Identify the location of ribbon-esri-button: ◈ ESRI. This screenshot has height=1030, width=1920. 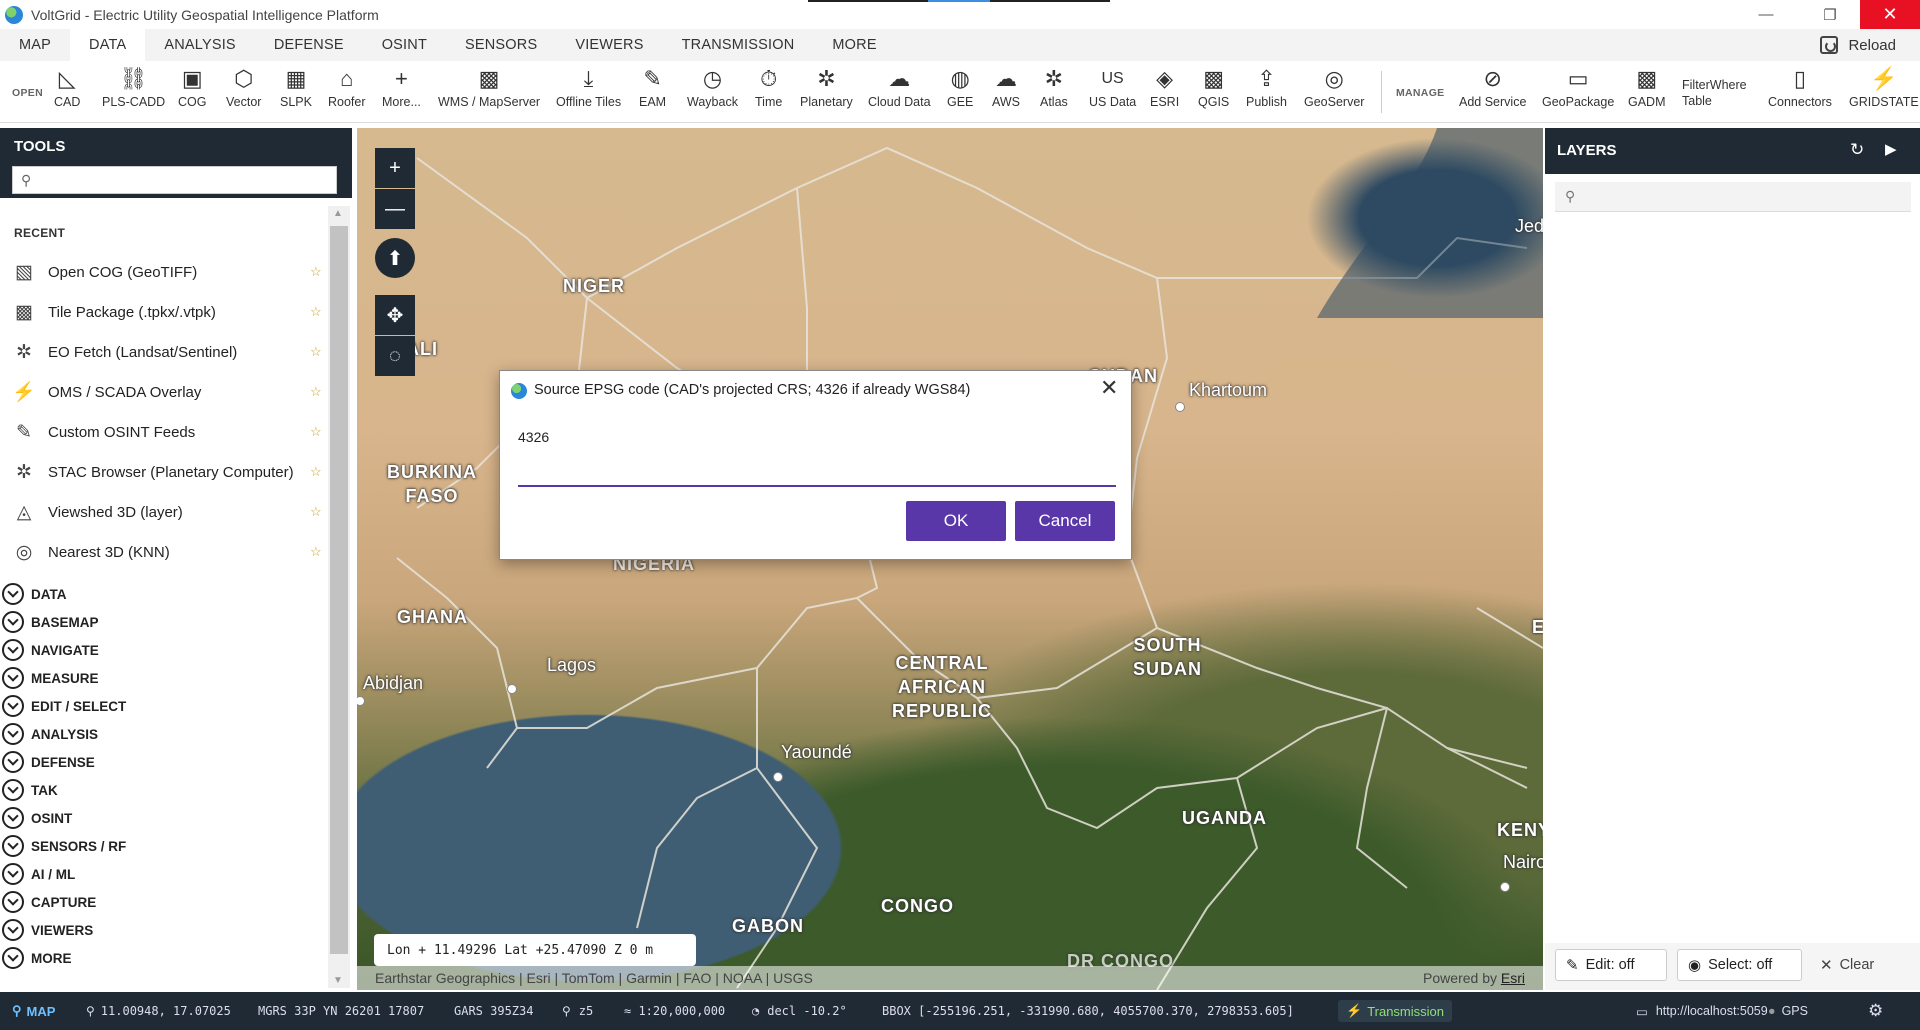
(1164, 91).